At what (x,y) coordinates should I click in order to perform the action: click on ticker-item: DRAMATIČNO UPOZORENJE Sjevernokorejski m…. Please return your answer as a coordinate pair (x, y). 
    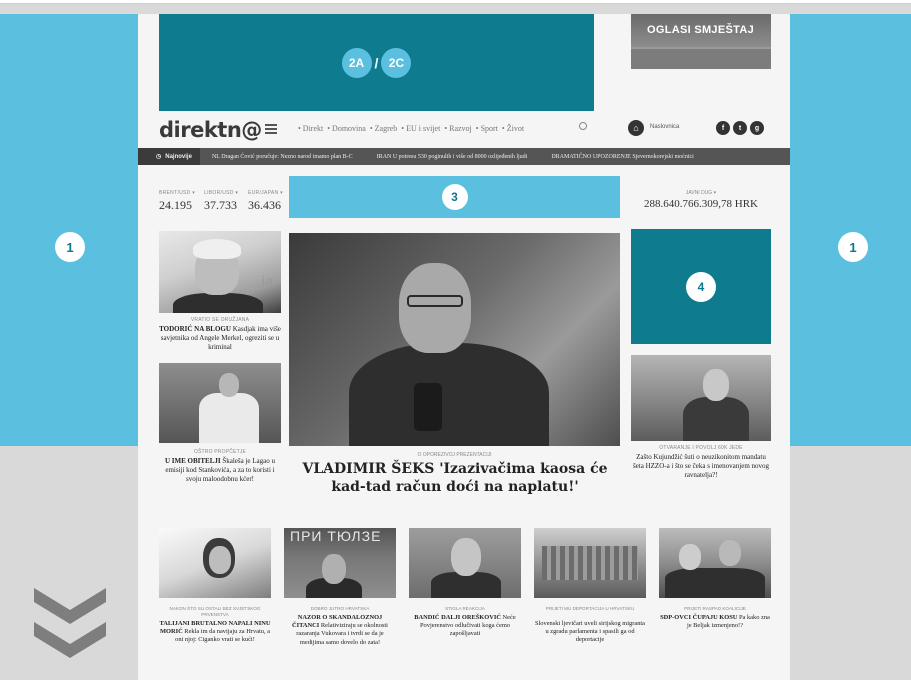
    Looking at the image, I should click on (622, 157).